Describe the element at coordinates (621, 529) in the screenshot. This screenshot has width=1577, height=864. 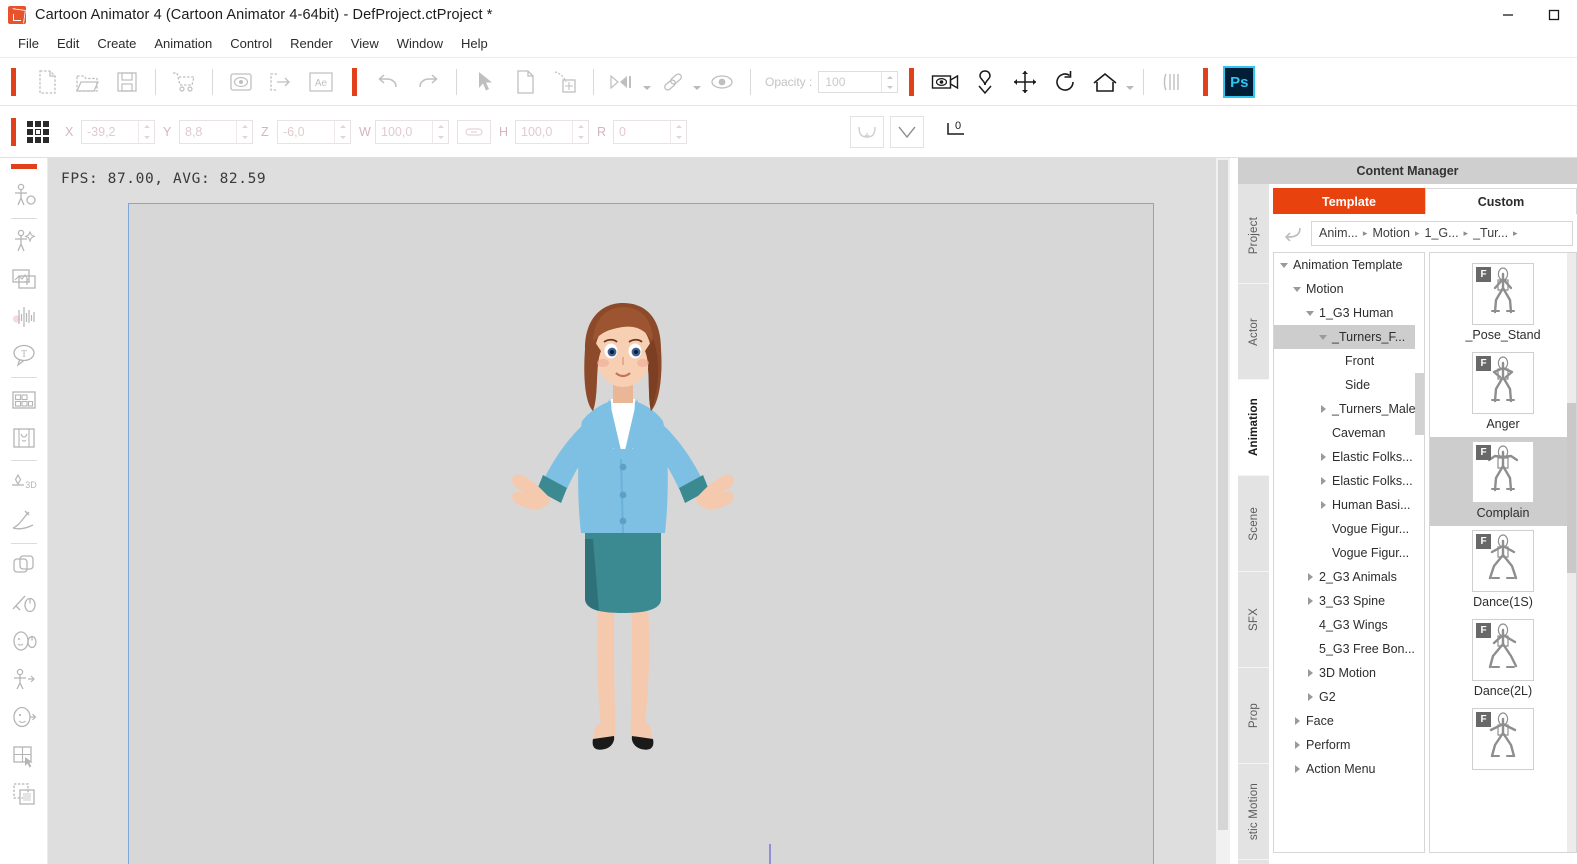
I see `female-cartoon-character` at that location.